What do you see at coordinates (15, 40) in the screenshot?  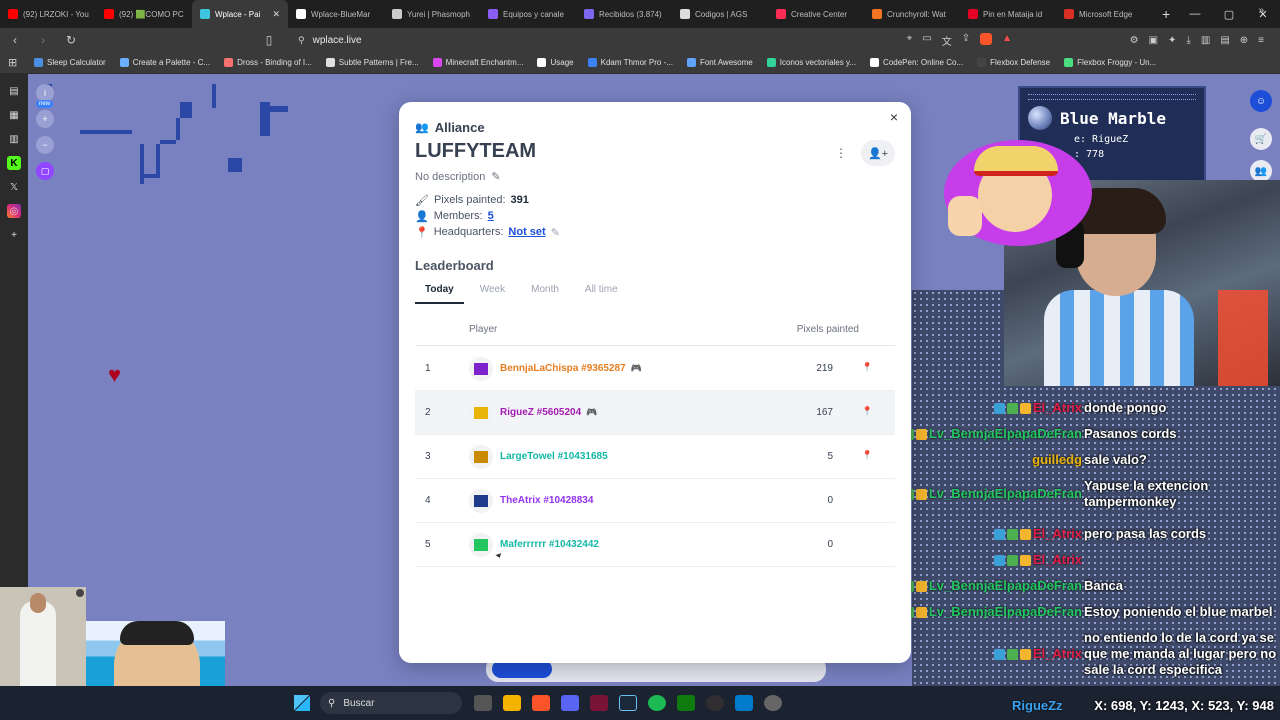 I see `back-icon: ‹` at bounding box center [15, 40].